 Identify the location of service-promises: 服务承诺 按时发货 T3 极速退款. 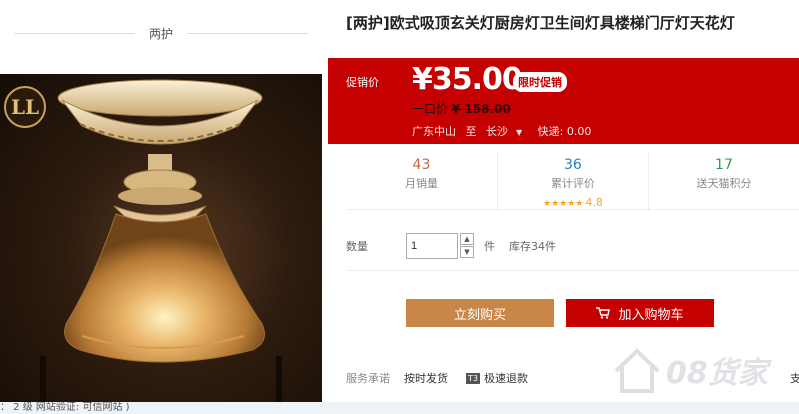
(446, 378).